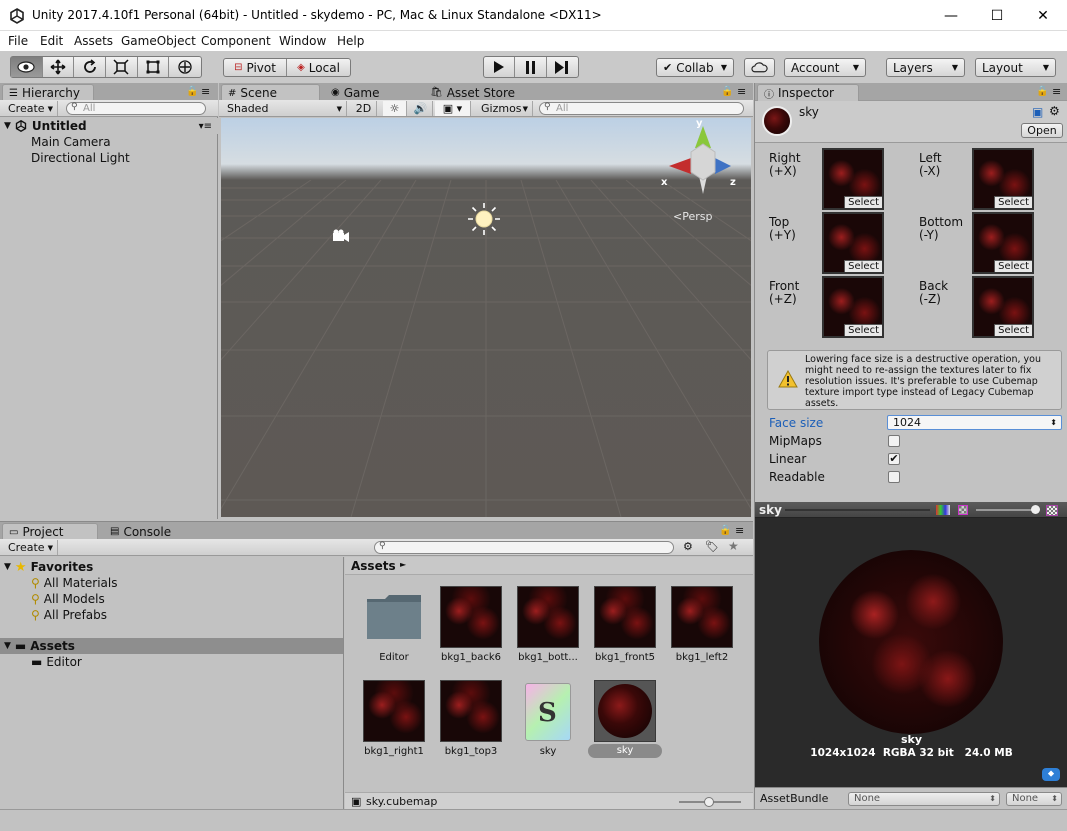 This screenshot has height=831, width=1067. Describe the element at coordinates (894, 459) in the screenshot. I see `linear-checkbox: ✔` at that location.